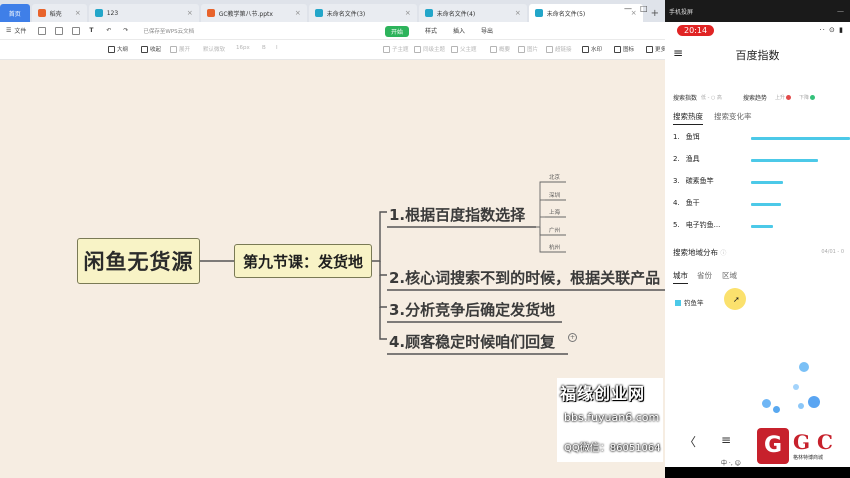 Image resolution: width=850 pixels, height=478 pixels. What do you see at coordinates (686, 159) in the screenshot?
I see `keyword-row: 2. 渔具` at bounding box center [686, 159].